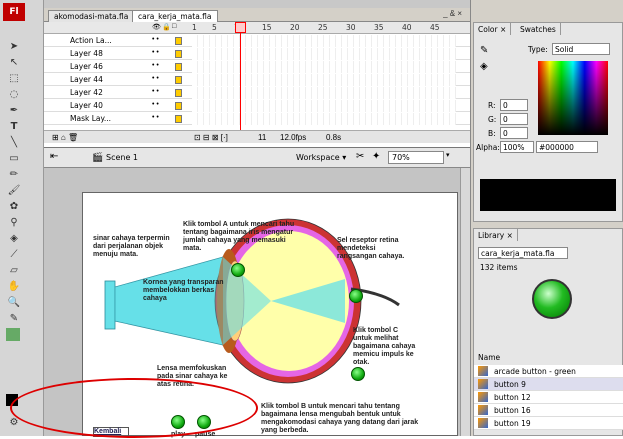 This screenshot has width=623, height=439. I want to click on tab-swatches: Swatches, so click(538, 29).